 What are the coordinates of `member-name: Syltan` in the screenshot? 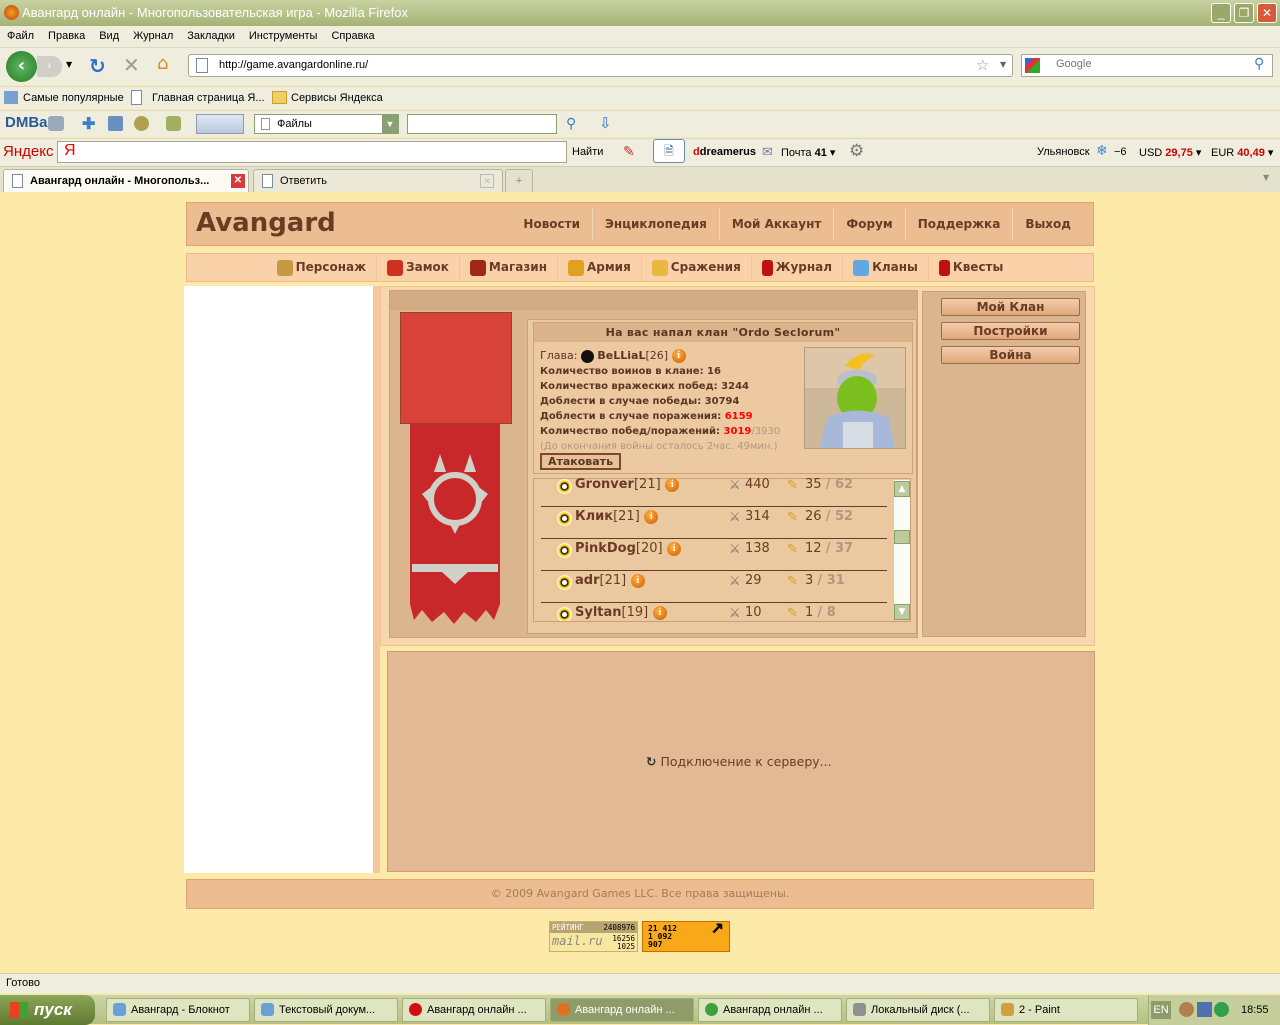 It's located at (598, 612).